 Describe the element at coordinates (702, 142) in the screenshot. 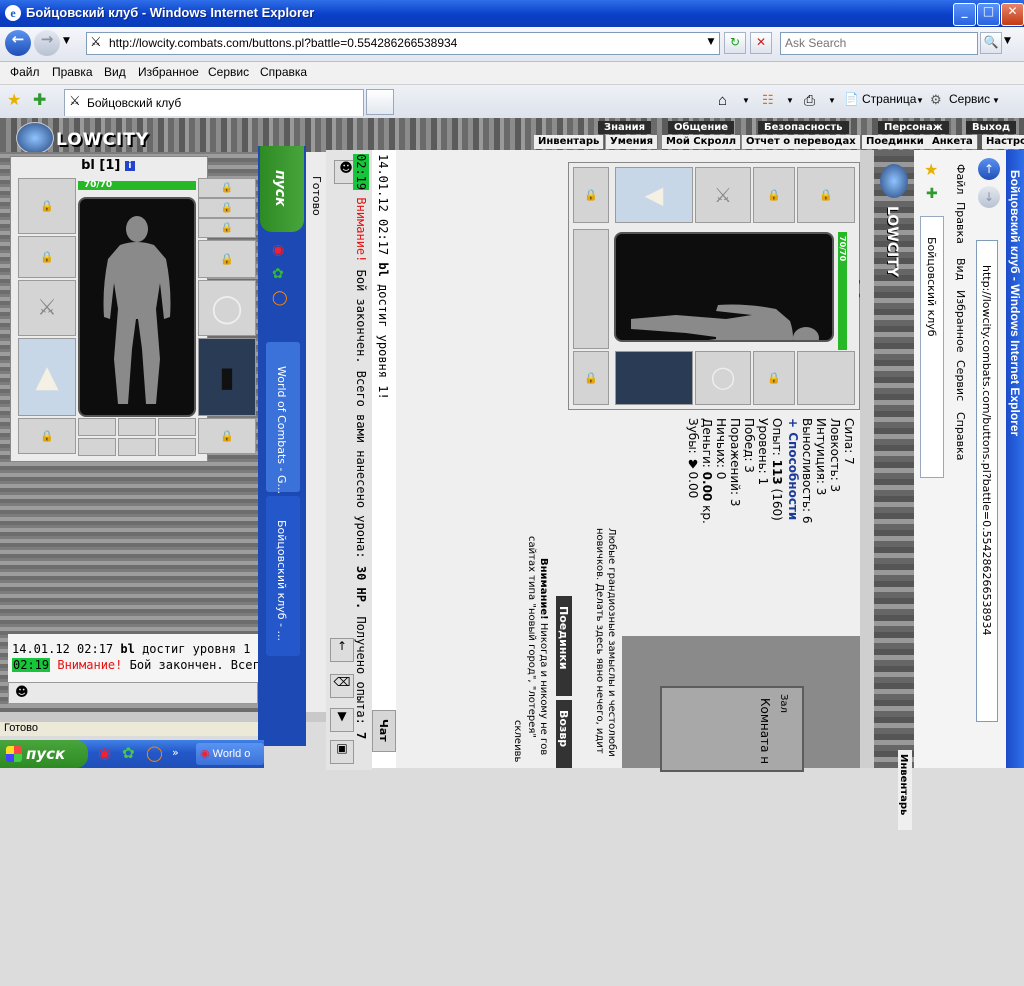

I see `subnav-my-scroll: Мой Скролл` at that location.